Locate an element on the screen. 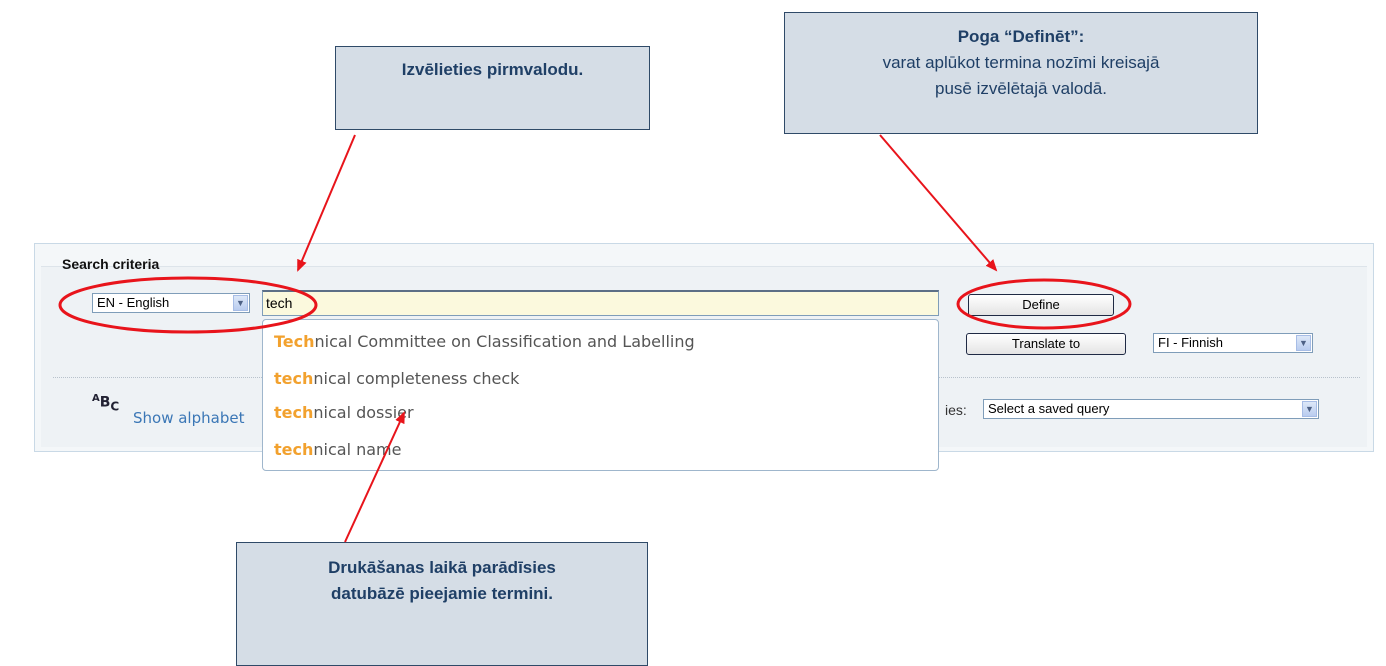 This screenshot has width=1386, height=666. source-language-value: EN - English is located at coordinates (133, 302).